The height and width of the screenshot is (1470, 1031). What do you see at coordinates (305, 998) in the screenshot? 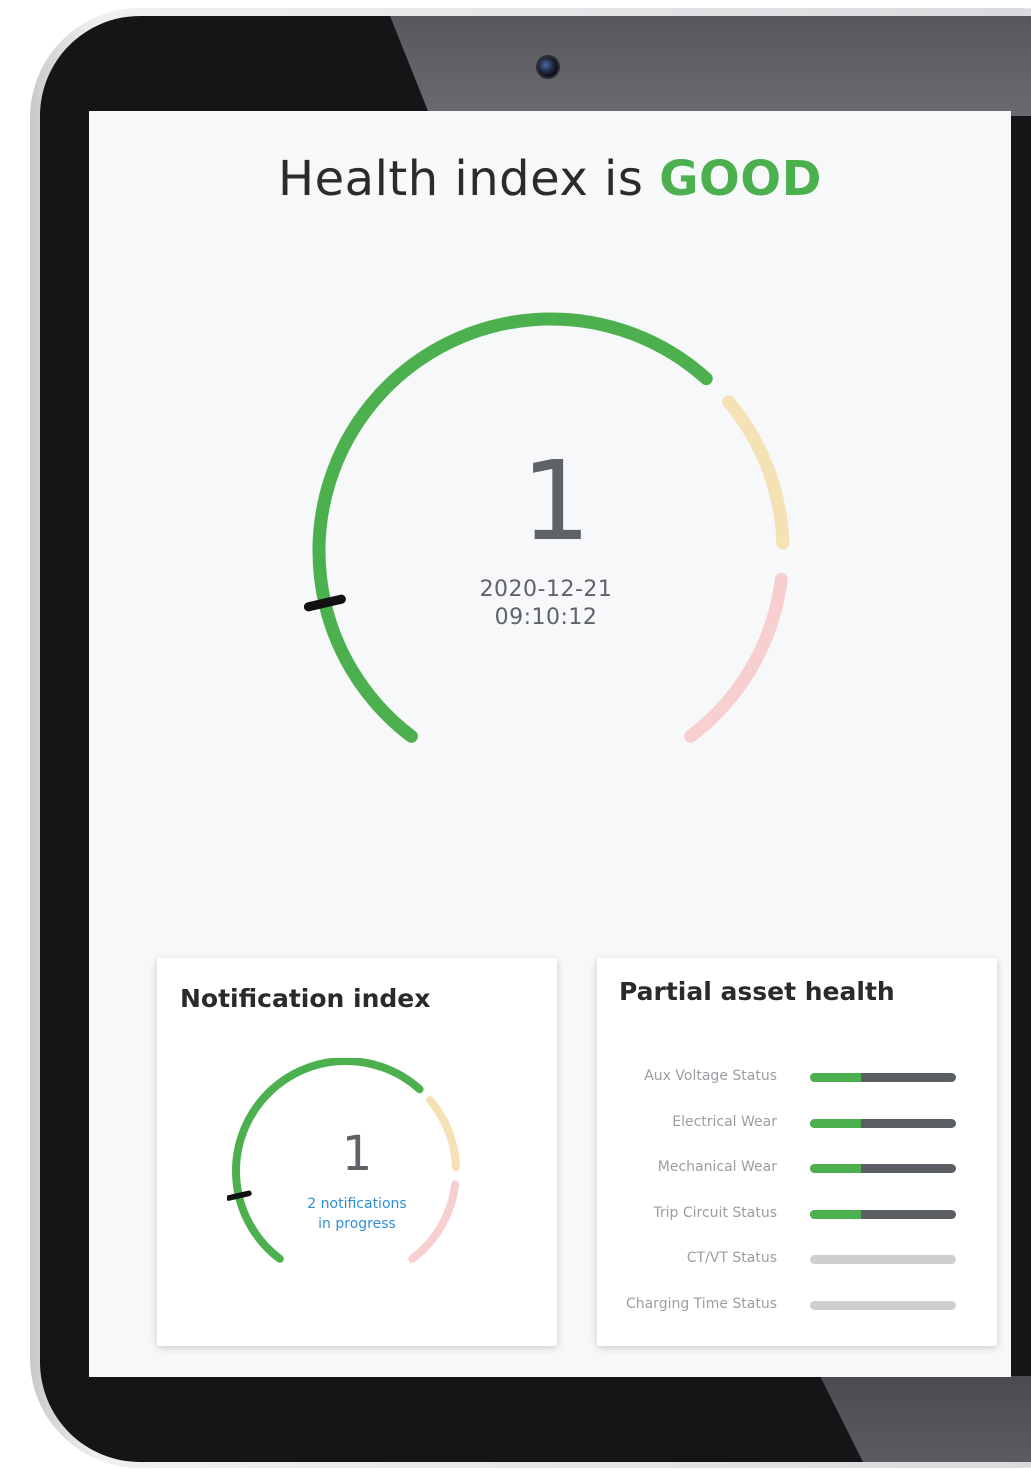
I see `notification-index-title: Notification index` at bounding box center [305, 998].